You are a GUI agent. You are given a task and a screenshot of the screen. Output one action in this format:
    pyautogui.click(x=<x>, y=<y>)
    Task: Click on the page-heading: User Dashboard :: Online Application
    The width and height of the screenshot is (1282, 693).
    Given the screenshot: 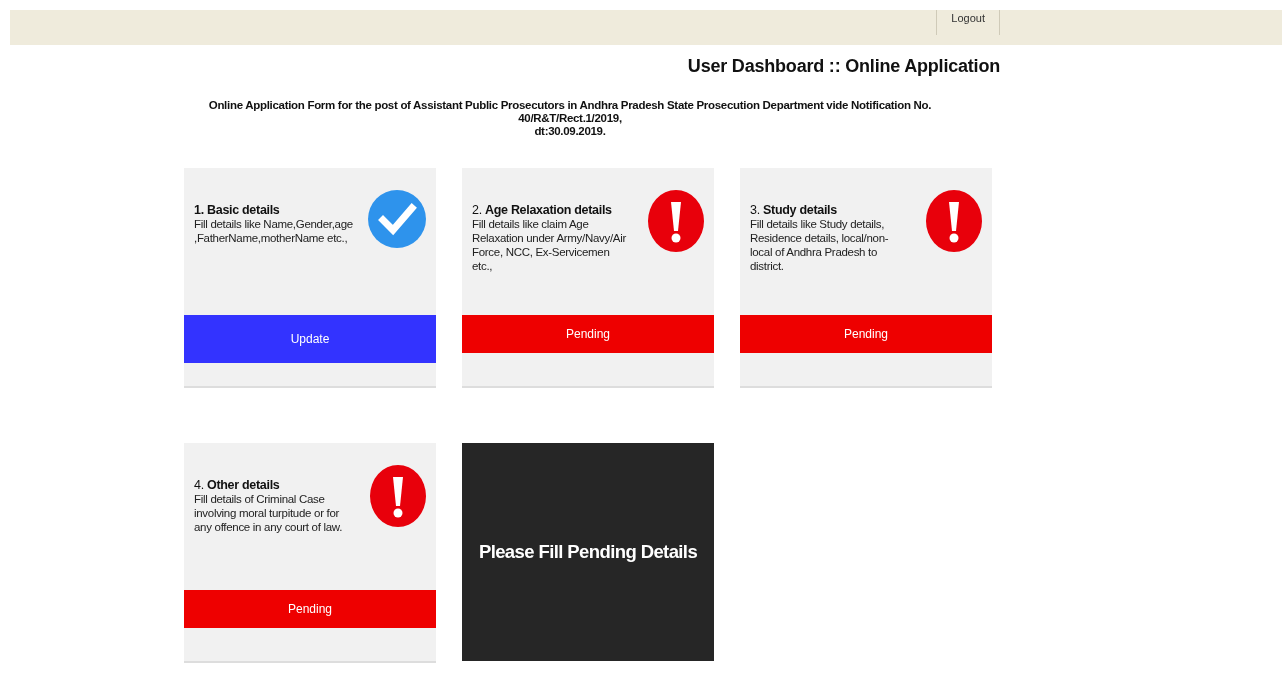 What is the action you would take?
    pyautogui.click(x=843, y=66)
    